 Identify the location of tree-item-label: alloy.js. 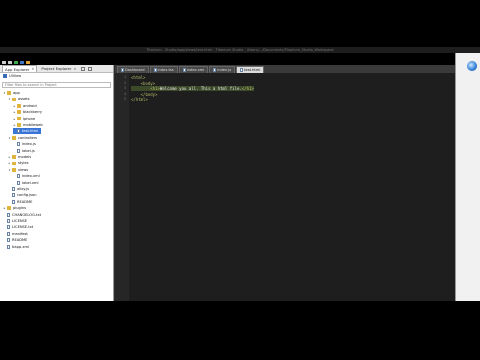
(23, 189).